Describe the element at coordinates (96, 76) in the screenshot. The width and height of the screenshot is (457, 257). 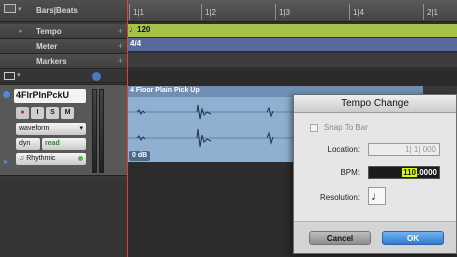
I see `clip-view-icon` at that location.